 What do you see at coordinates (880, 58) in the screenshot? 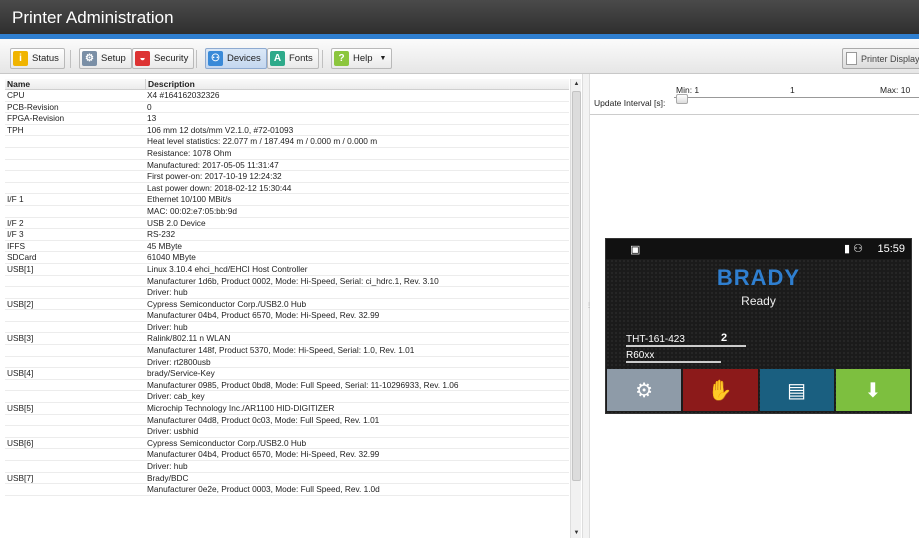
I see `printer-display-button: Printer Display` at bounding box center [880, 58].